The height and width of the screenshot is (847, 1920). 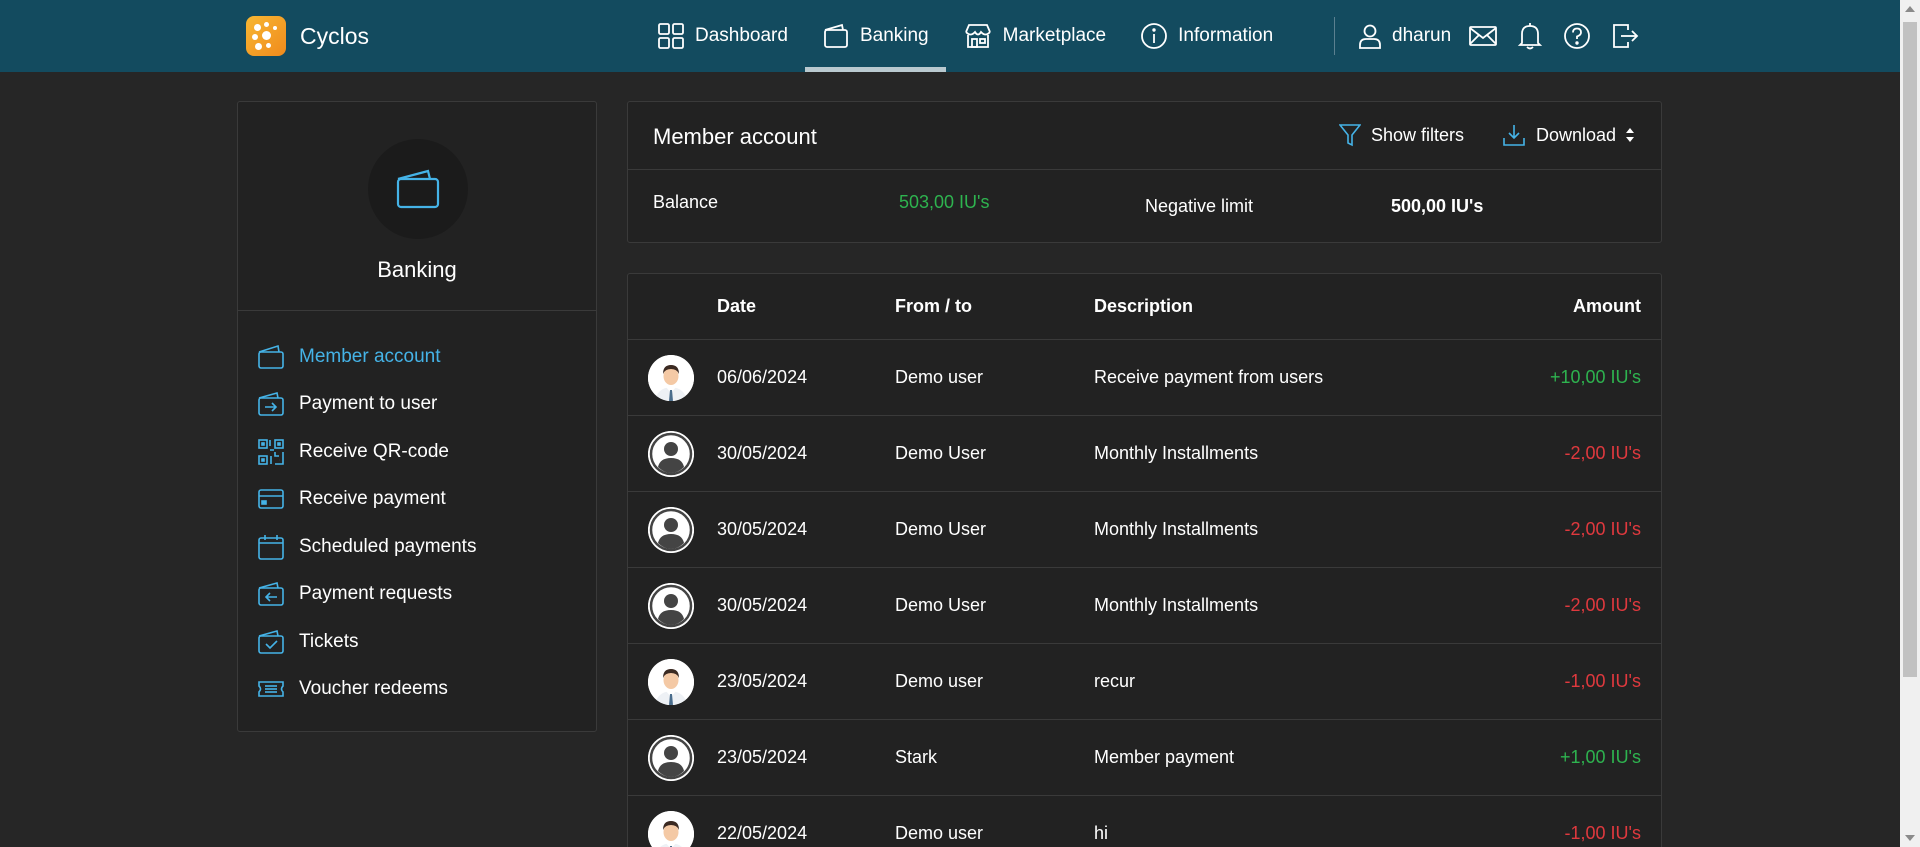 I want to click on show-filters-button: Show filters, so click(x=1401, y=135).